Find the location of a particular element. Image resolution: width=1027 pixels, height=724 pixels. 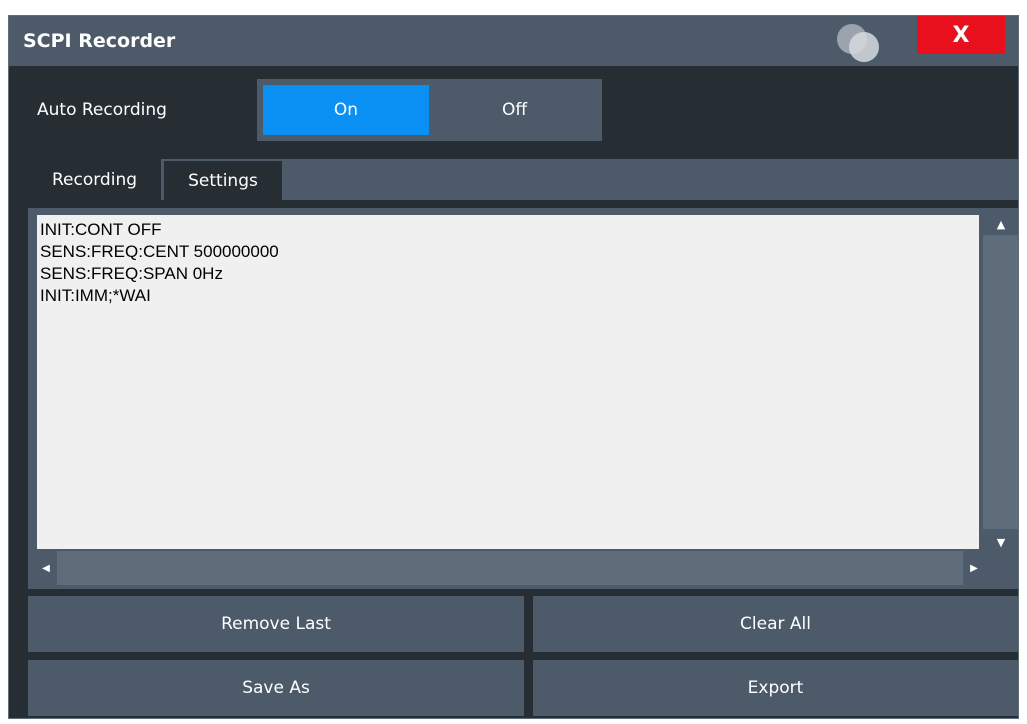

overlapping-circles-icon is located at coordinates (856, 42).